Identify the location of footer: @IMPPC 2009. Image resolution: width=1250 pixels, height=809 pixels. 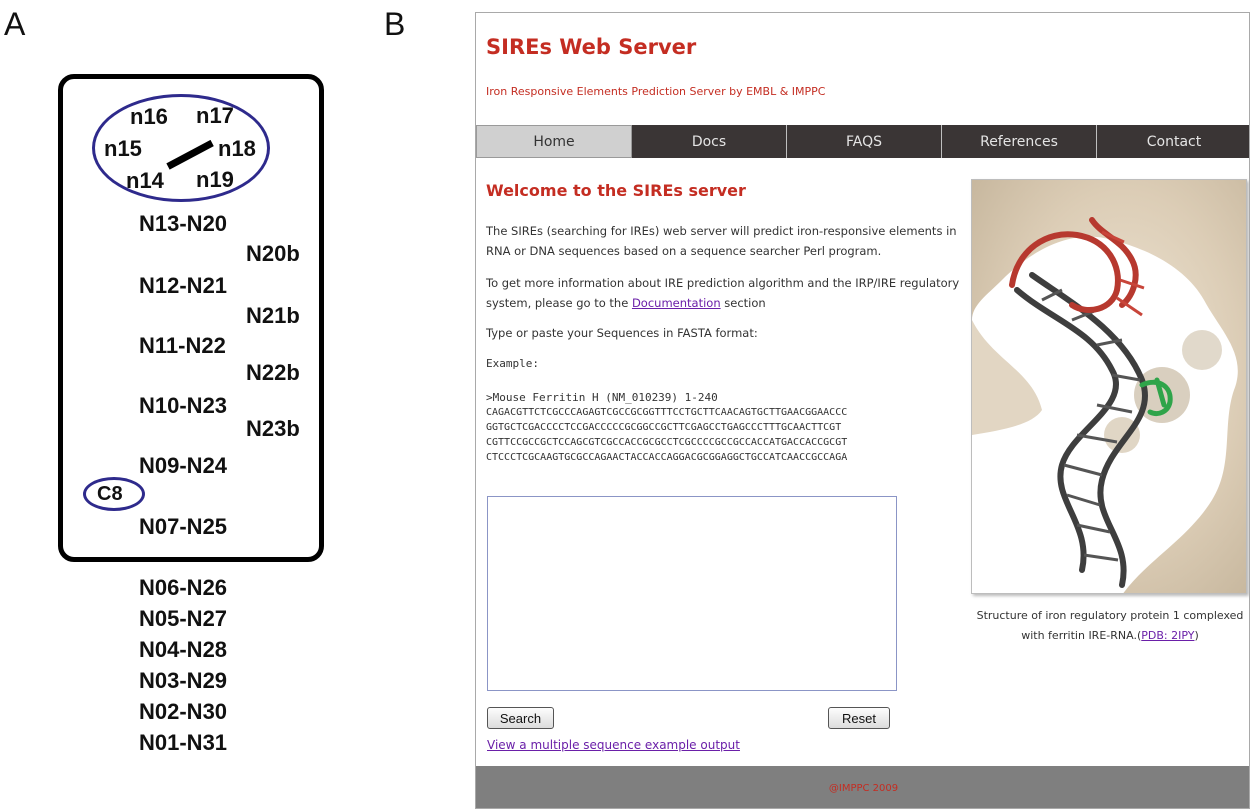
(862, 787).